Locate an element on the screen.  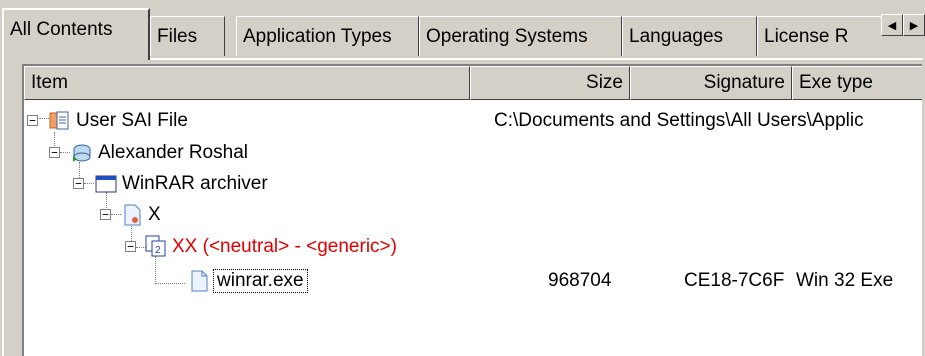
tab-scroll-left-button: ◀ is located at coordinates (892, 25).